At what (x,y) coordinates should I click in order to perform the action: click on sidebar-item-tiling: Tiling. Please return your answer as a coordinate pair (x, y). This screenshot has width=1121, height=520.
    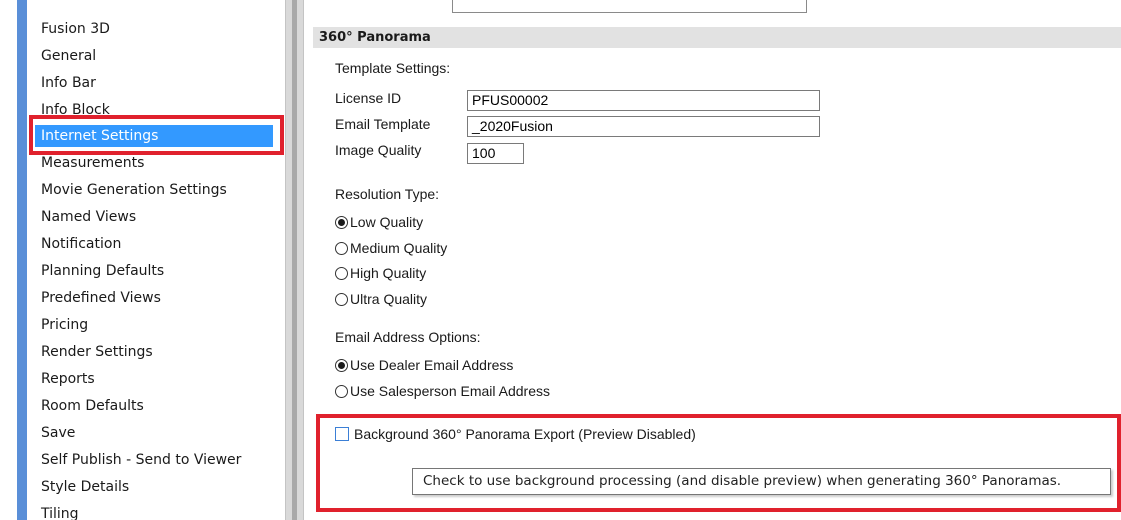
    Looking at the image, I should click on (60, 511).